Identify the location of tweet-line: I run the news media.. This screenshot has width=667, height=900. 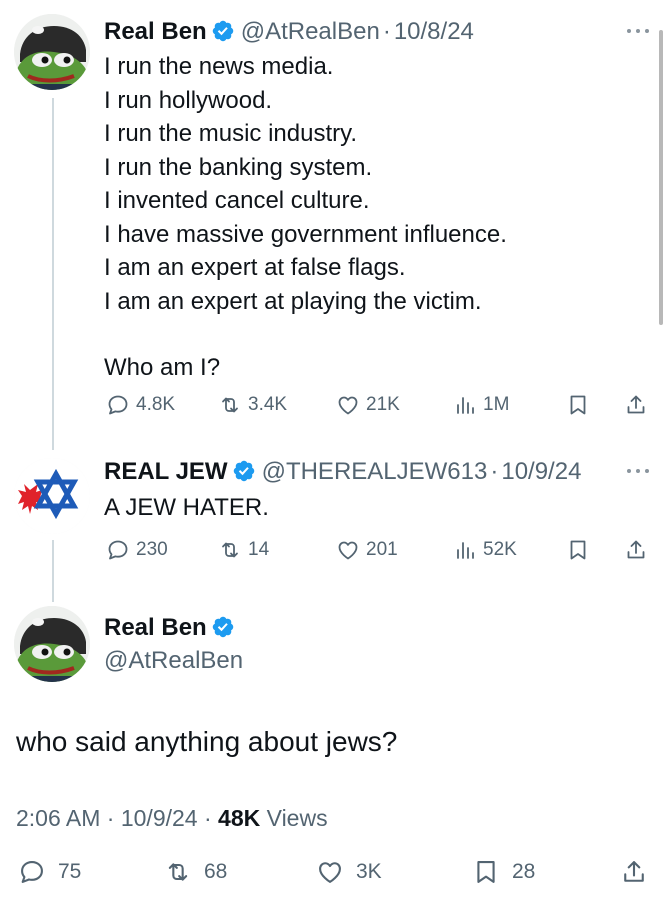
(219, 66).